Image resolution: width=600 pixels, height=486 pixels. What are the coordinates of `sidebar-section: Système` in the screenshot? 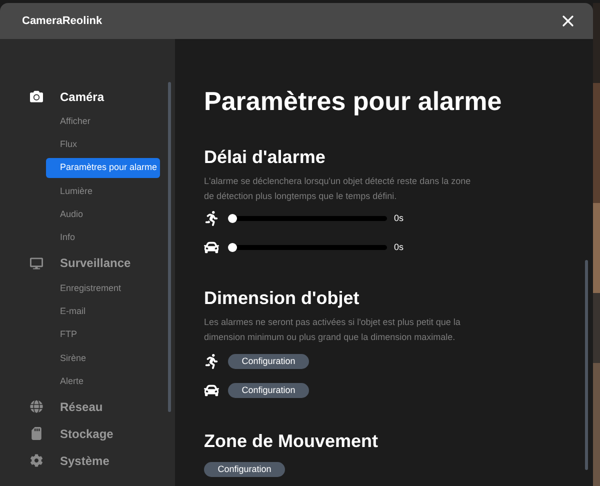 It's located at (85, 461).